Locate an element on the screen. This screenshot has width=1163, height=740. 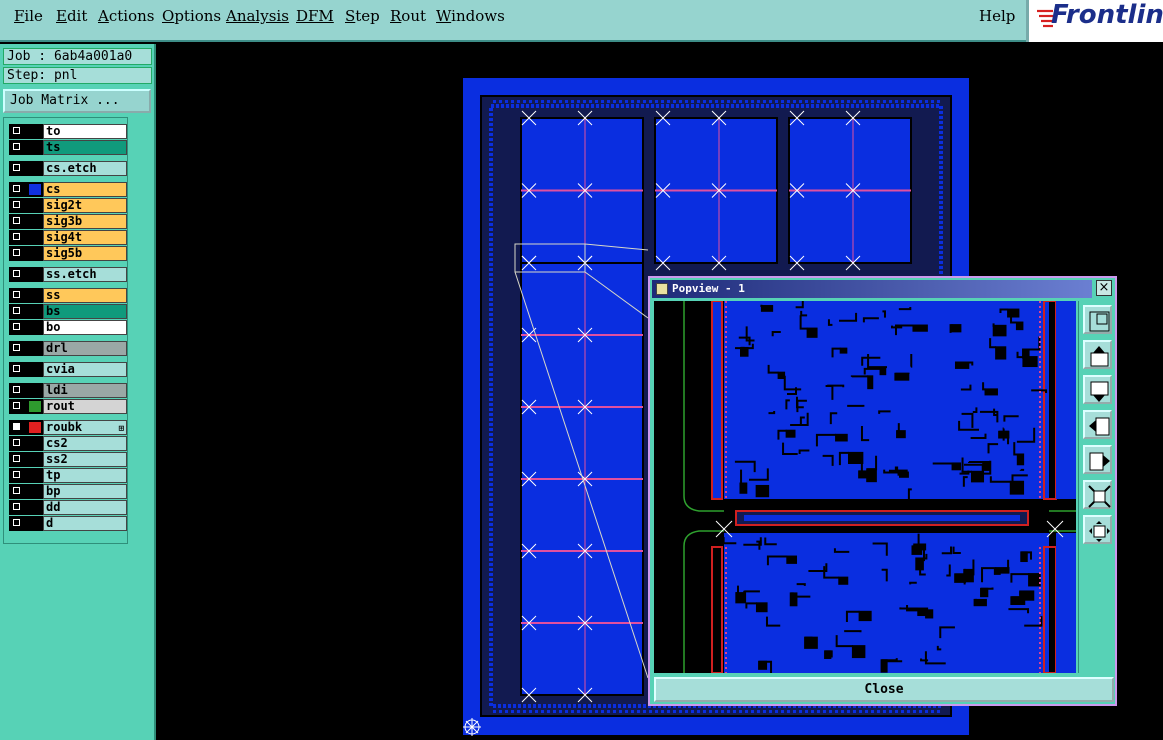
zoom-fit-icon is located at coordinates (1097, 319).